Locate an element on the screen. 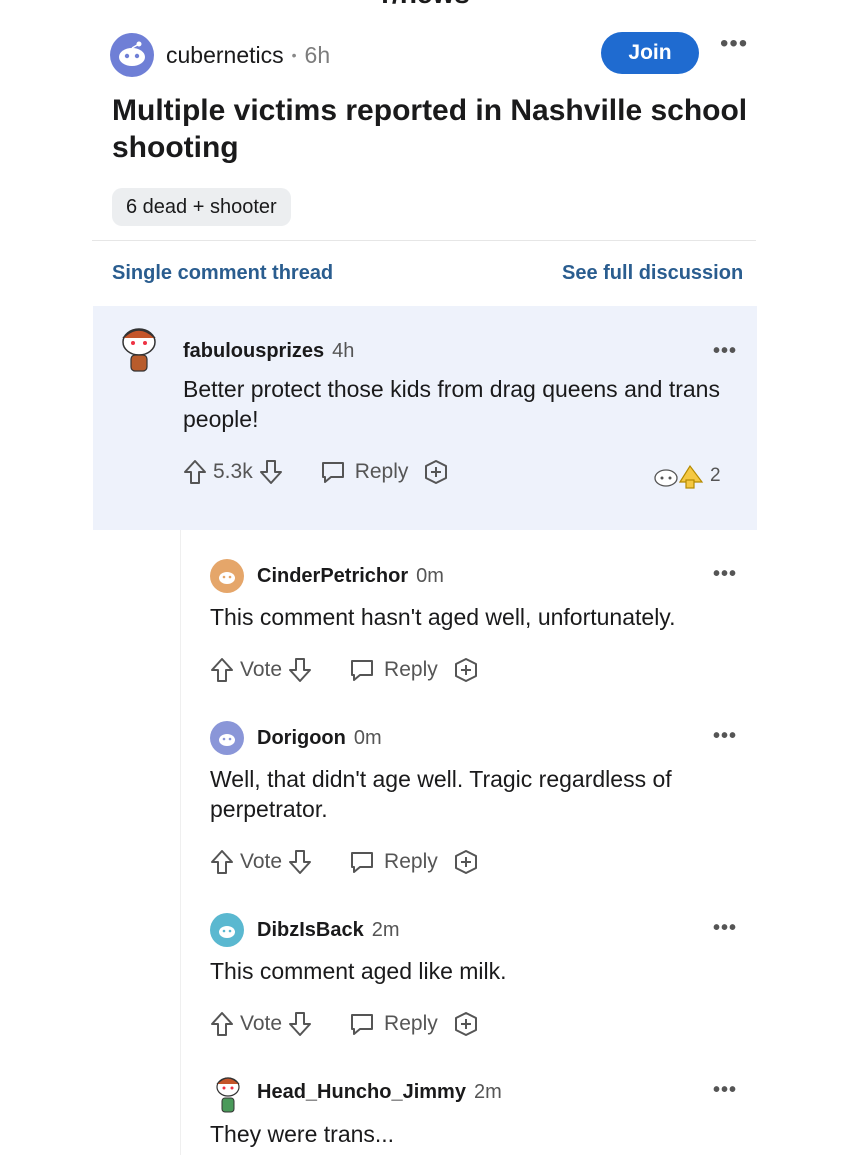 The height and width of the screenshot is (1155, 851). post-age: 6h is located at coordinates (317, 54).